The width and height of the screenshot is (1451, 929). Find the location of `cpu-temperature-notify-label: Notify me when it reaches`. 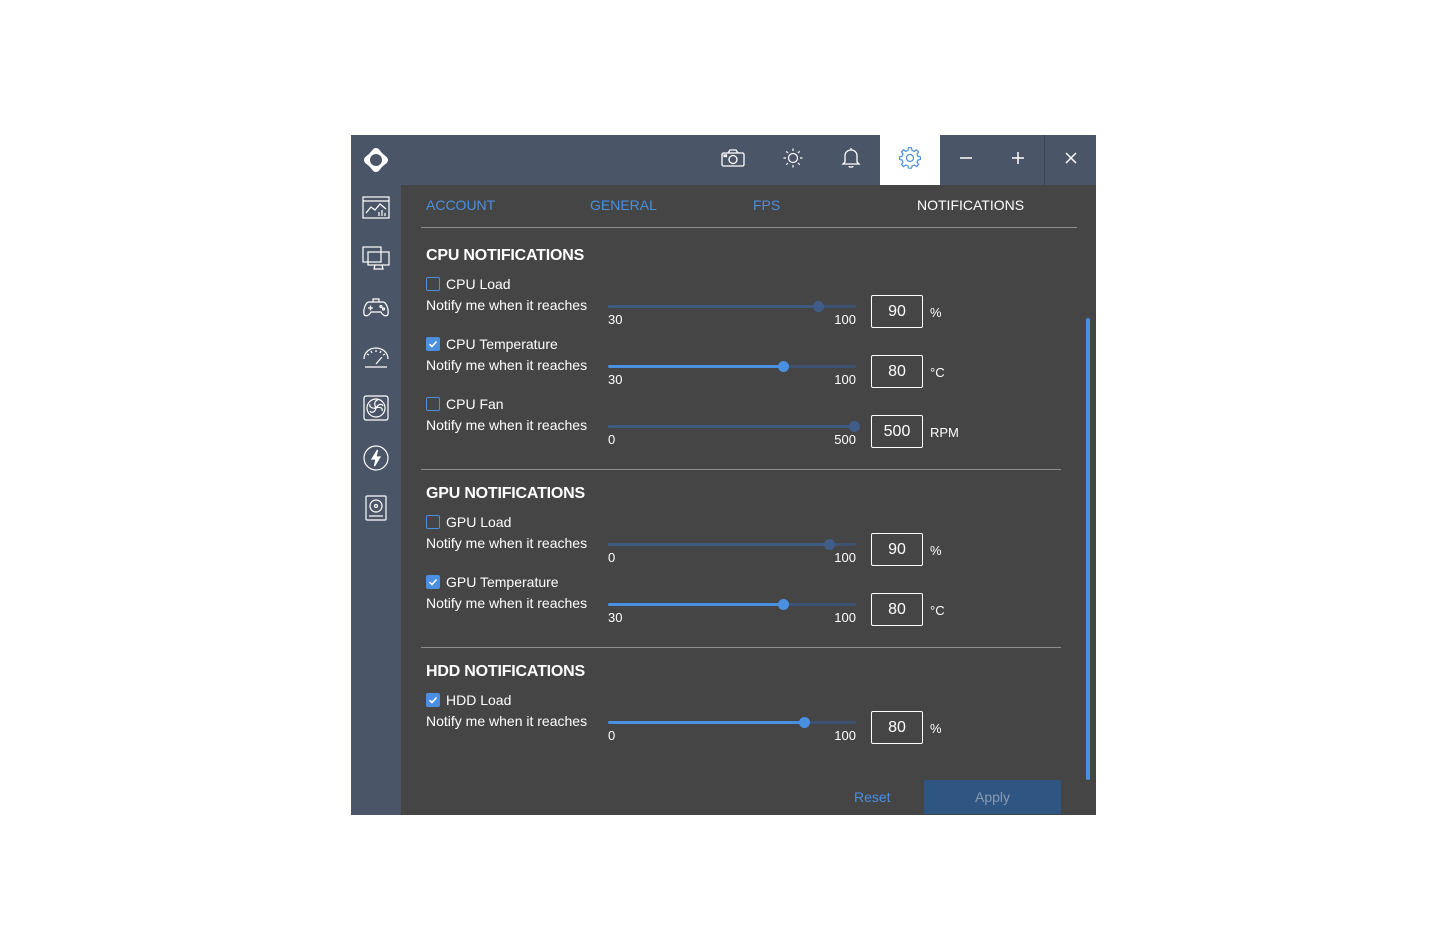

cpu-temperature-notify-label: Notify me when it reaches is located at coordinates (507, 365).